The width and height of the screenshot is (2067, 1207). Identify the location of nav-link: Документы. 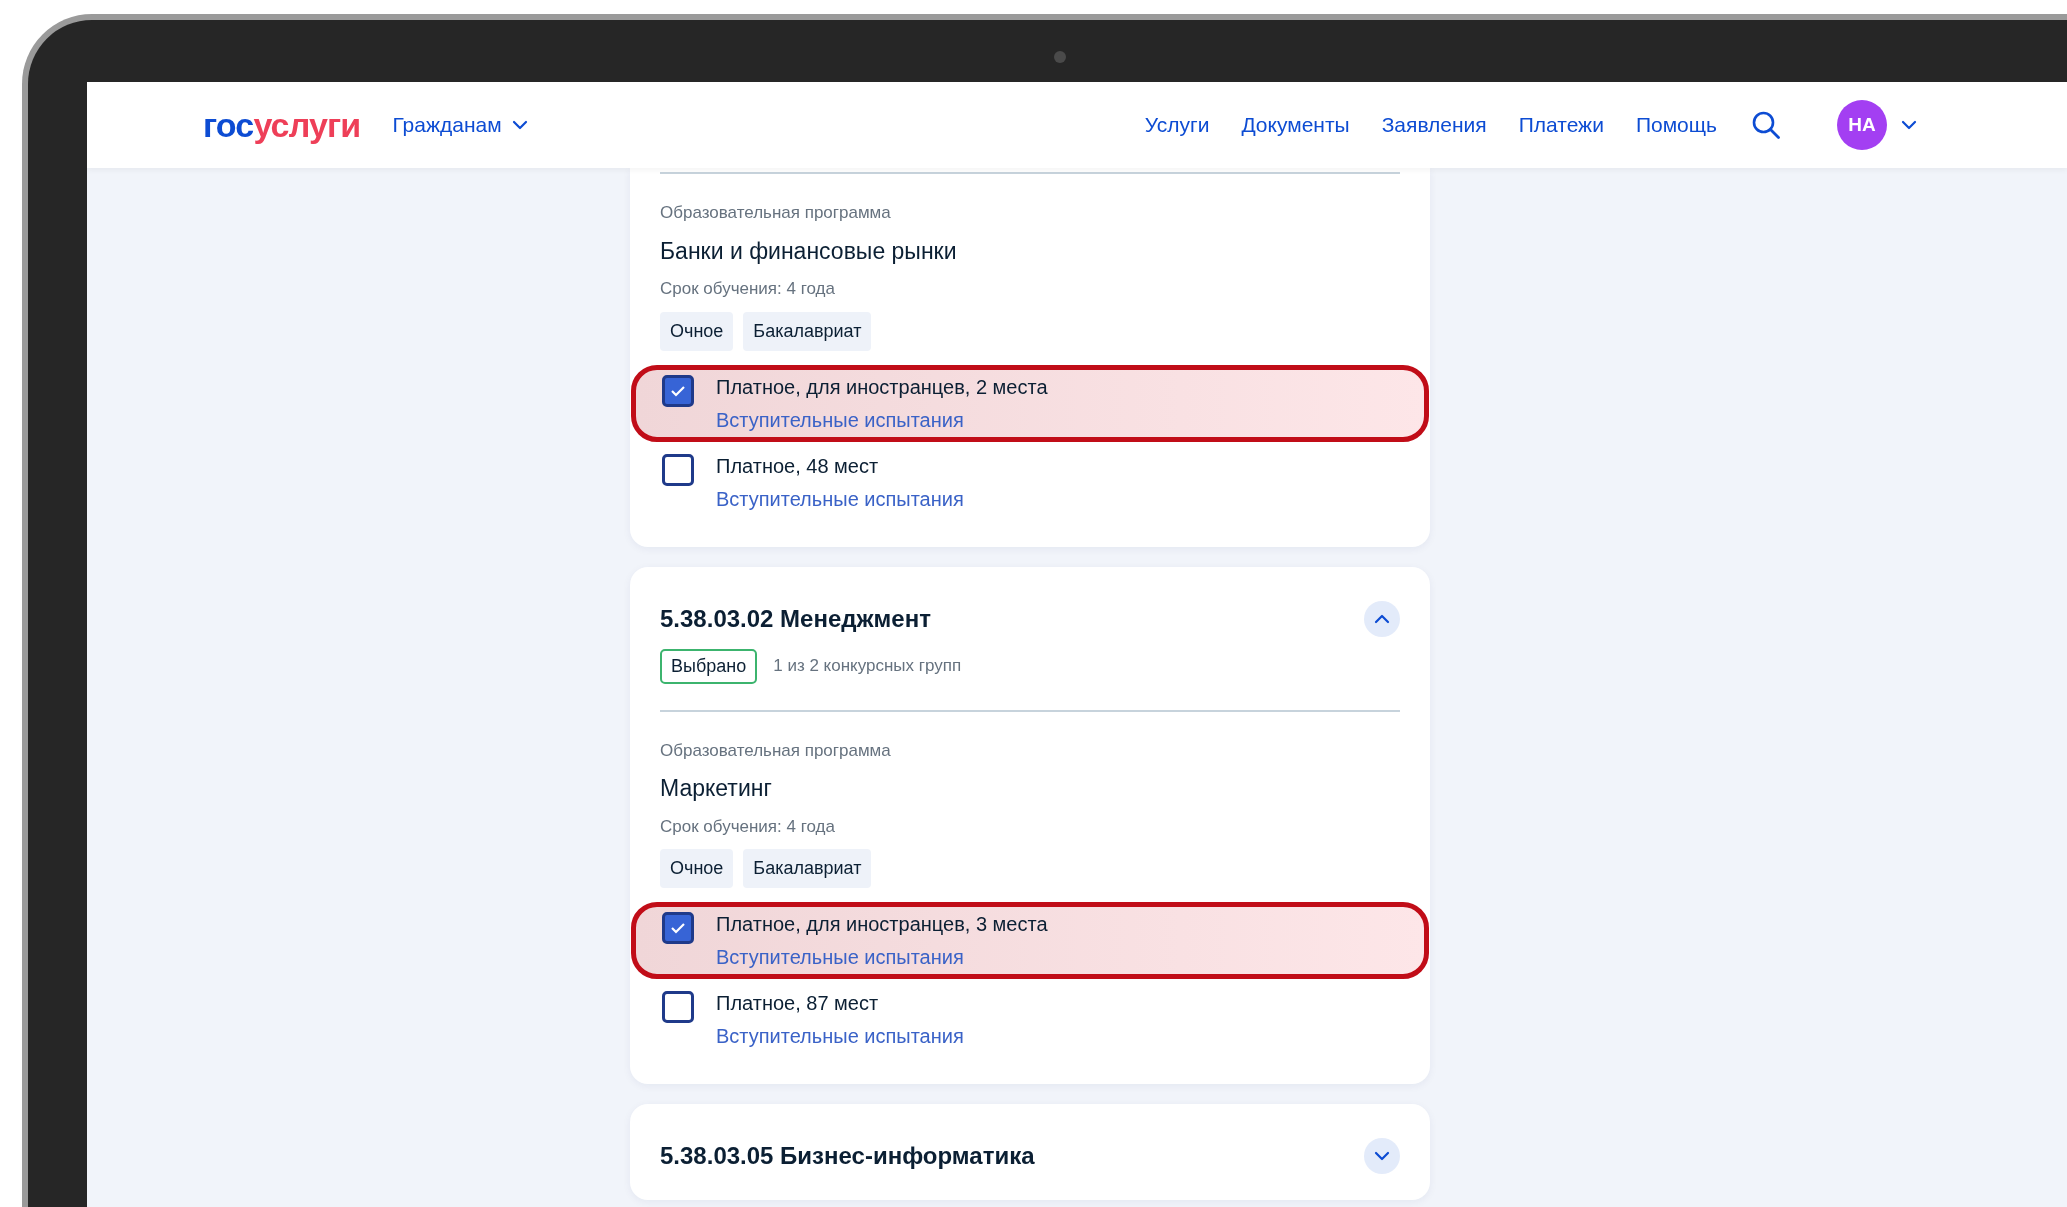
(1295, 125).